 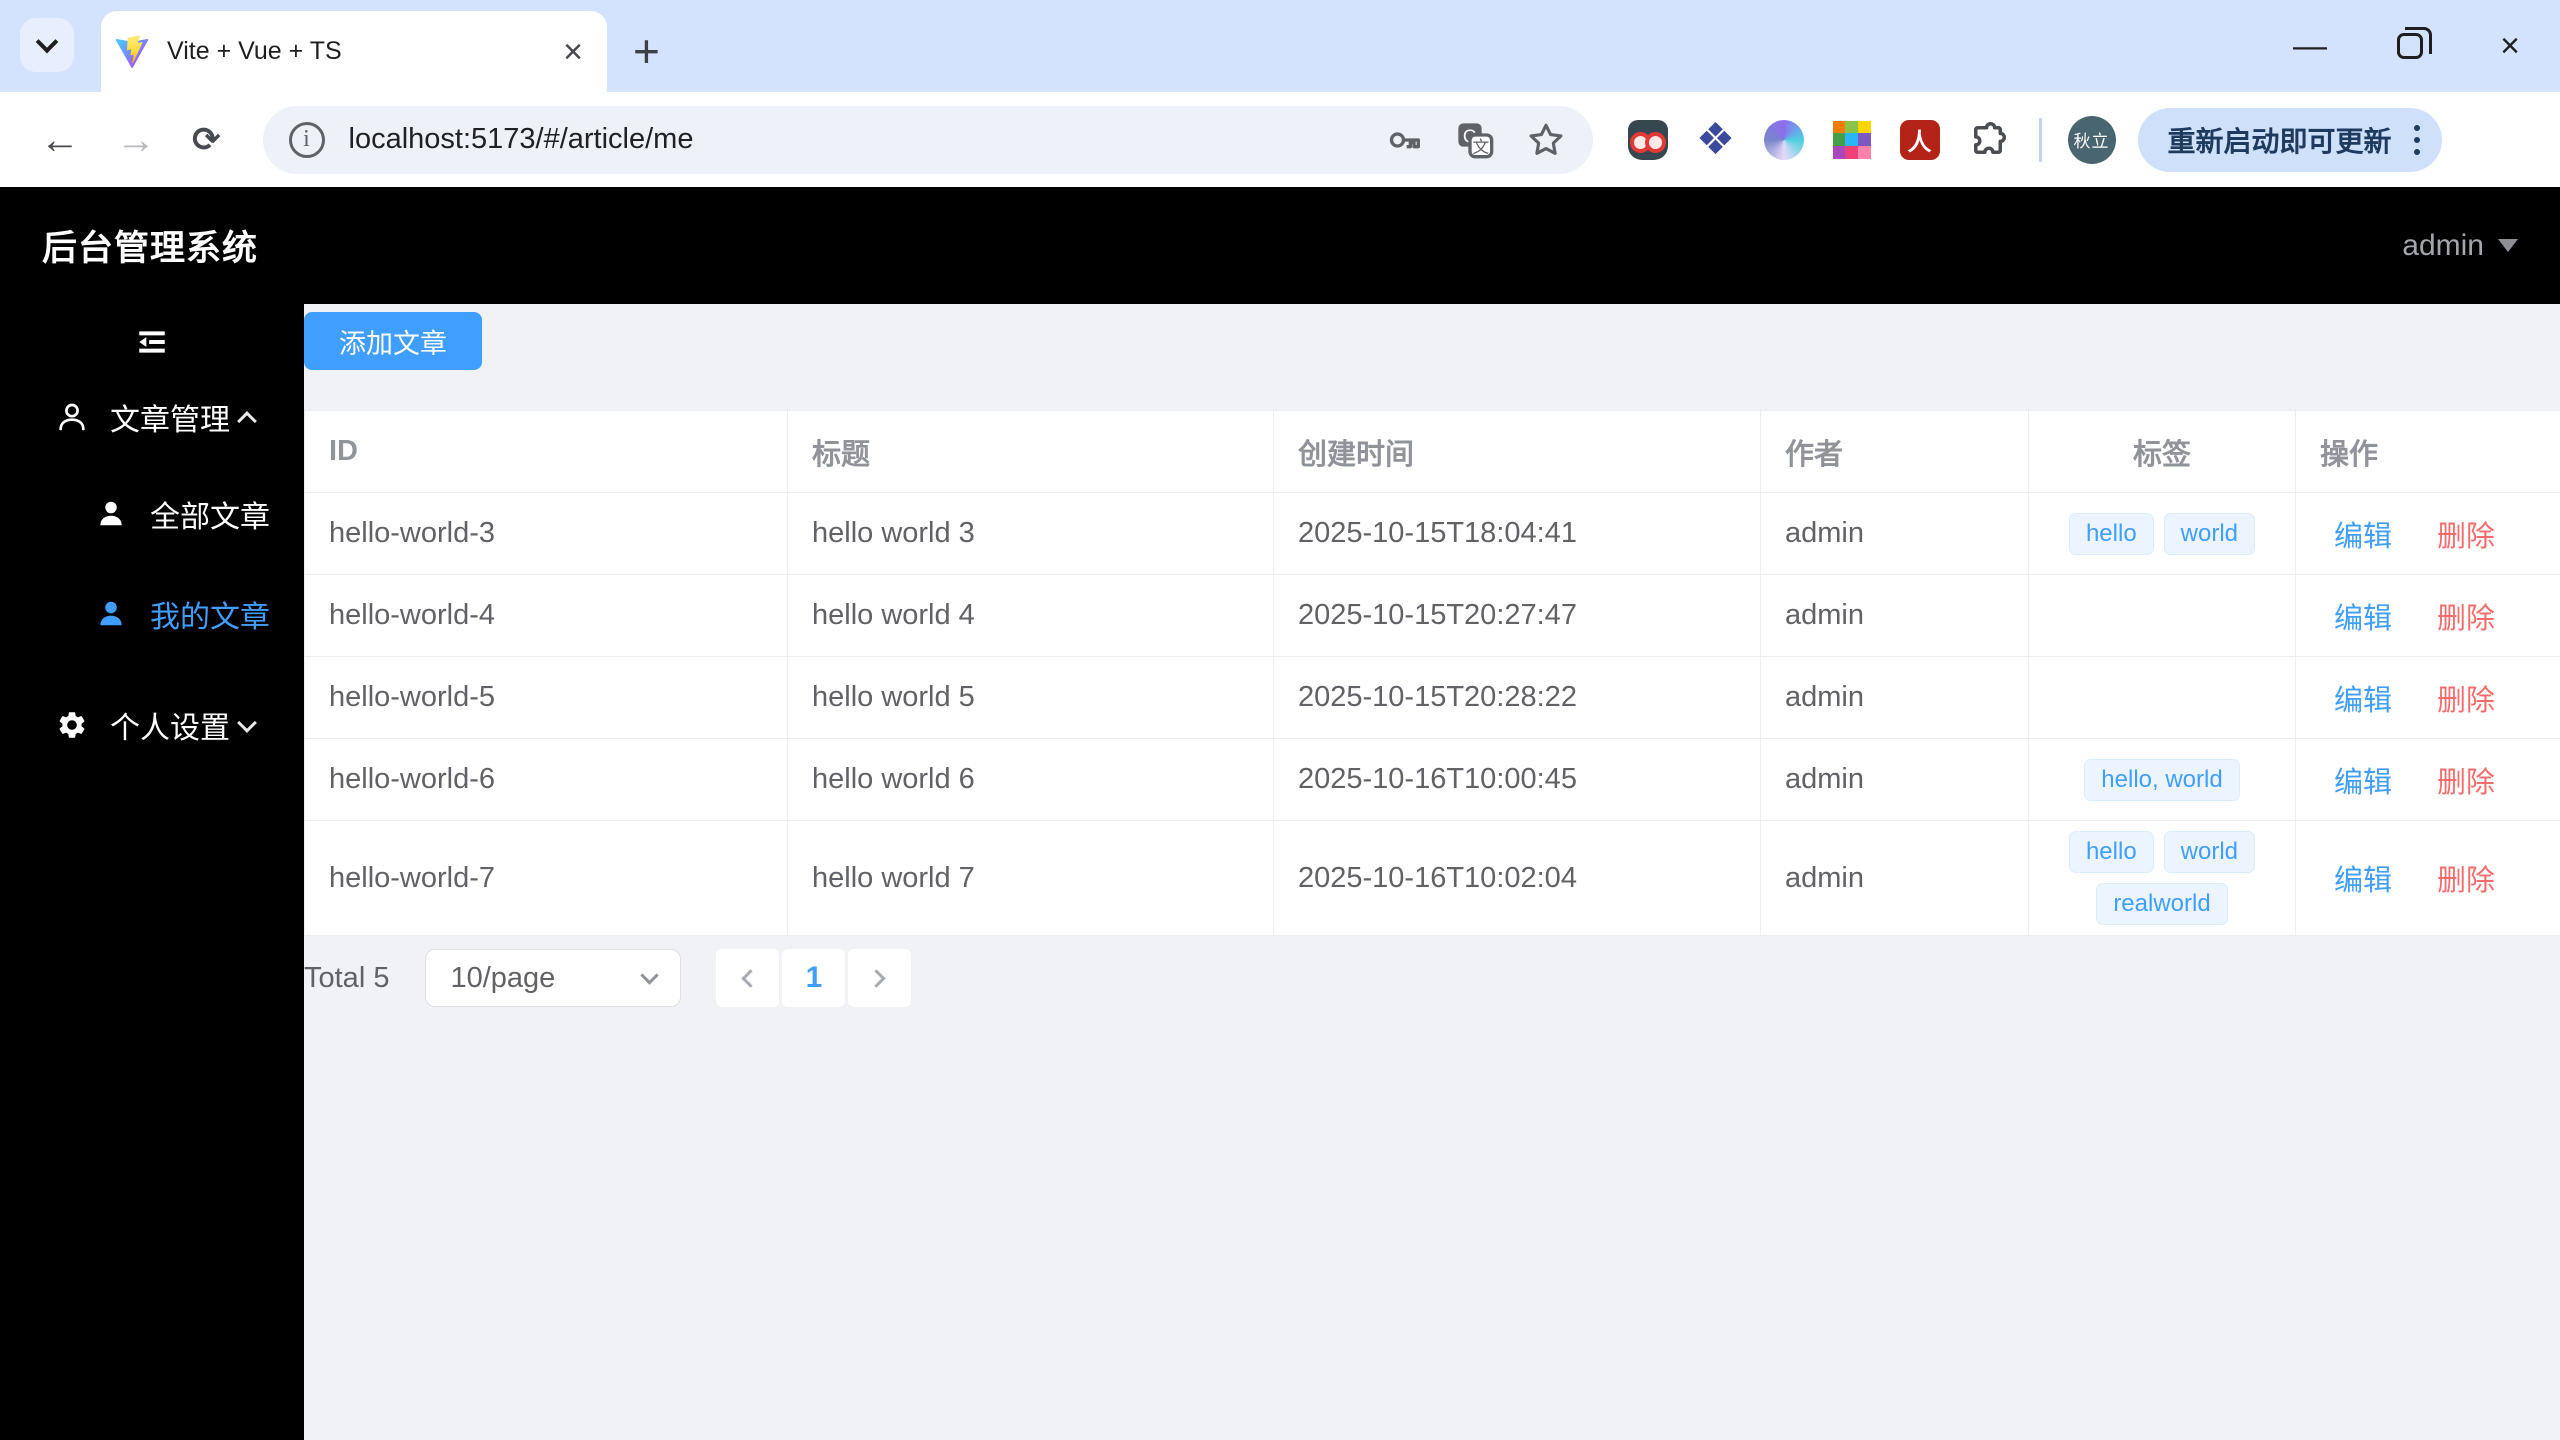 What do you see at coordinates (1475, 140) in the screenshot?
I see `translate-icon: G 文` at bounding box center [1475, 140].